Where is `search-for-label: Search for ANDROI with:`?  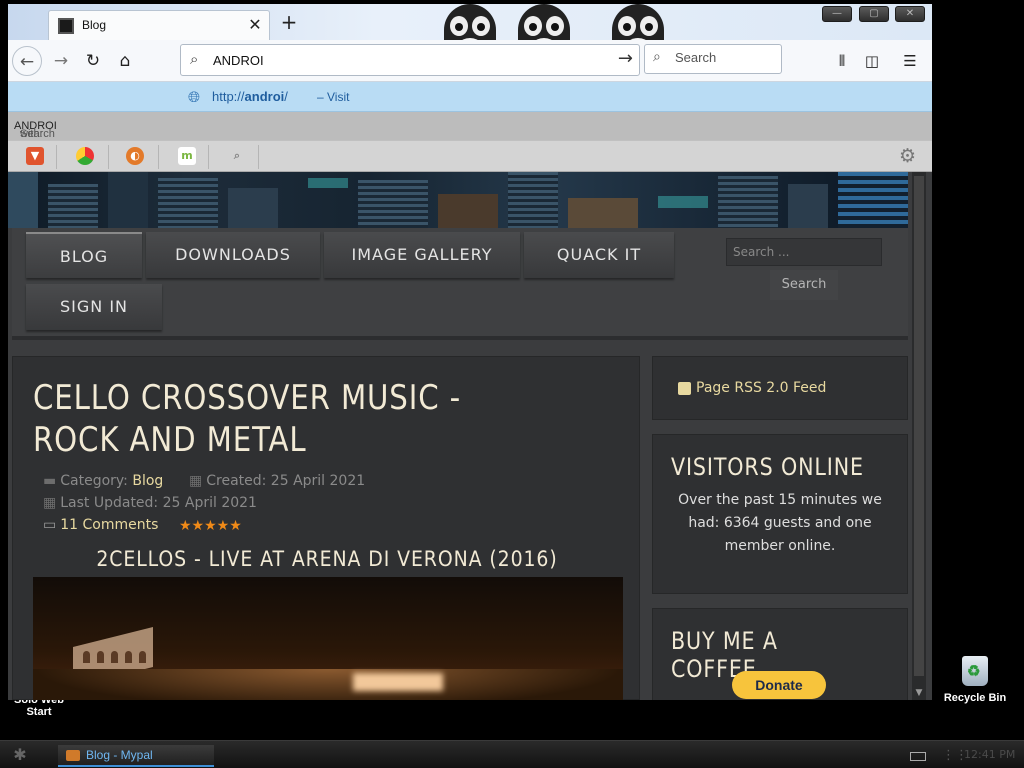
search-for-label: Search for ANDROI with: is located at coordinates (35, 136).